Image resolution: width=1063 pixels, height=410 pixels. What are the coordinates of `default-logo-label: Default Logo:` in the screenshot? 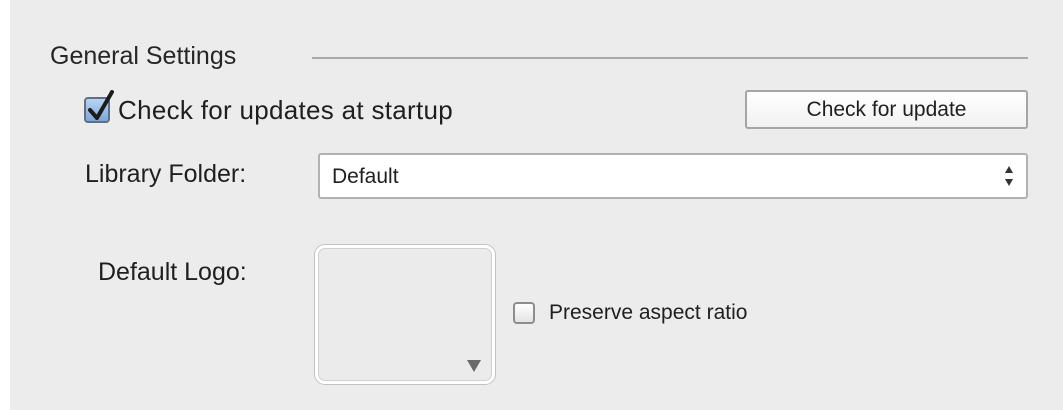 It's located at (172, 272).